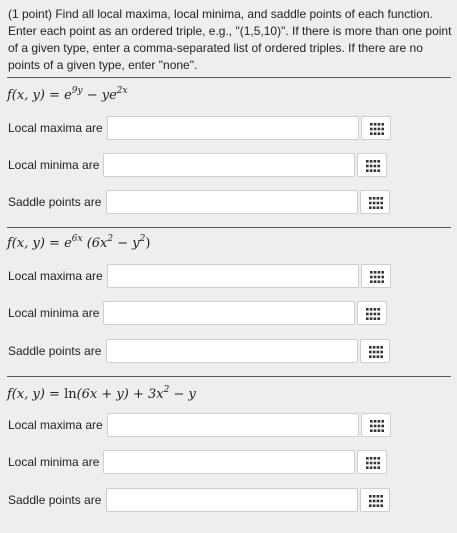 The image size is (457, 533). I want to click on label-p1-local-maxima: Local maxima are, so click(55, 128).